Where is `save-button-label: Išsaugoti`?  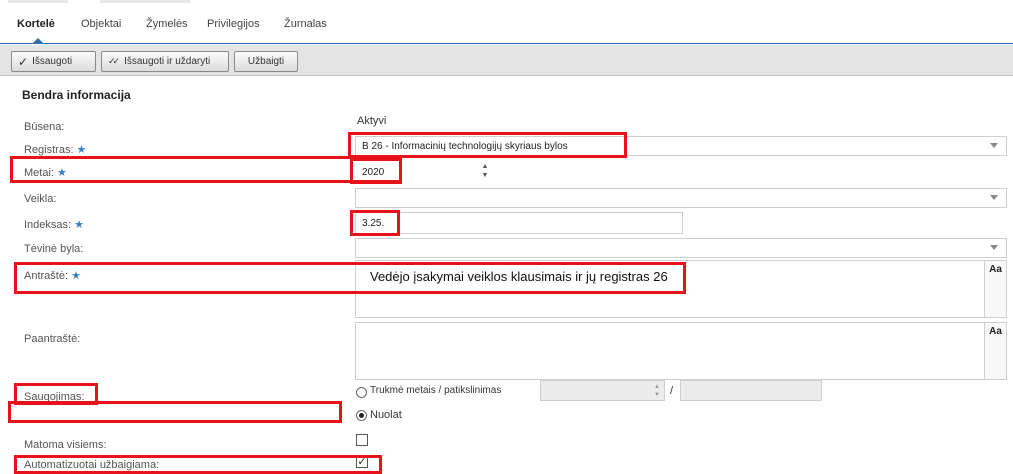 save-button-label: Išsaugoti is located at coordinates (52, 61).